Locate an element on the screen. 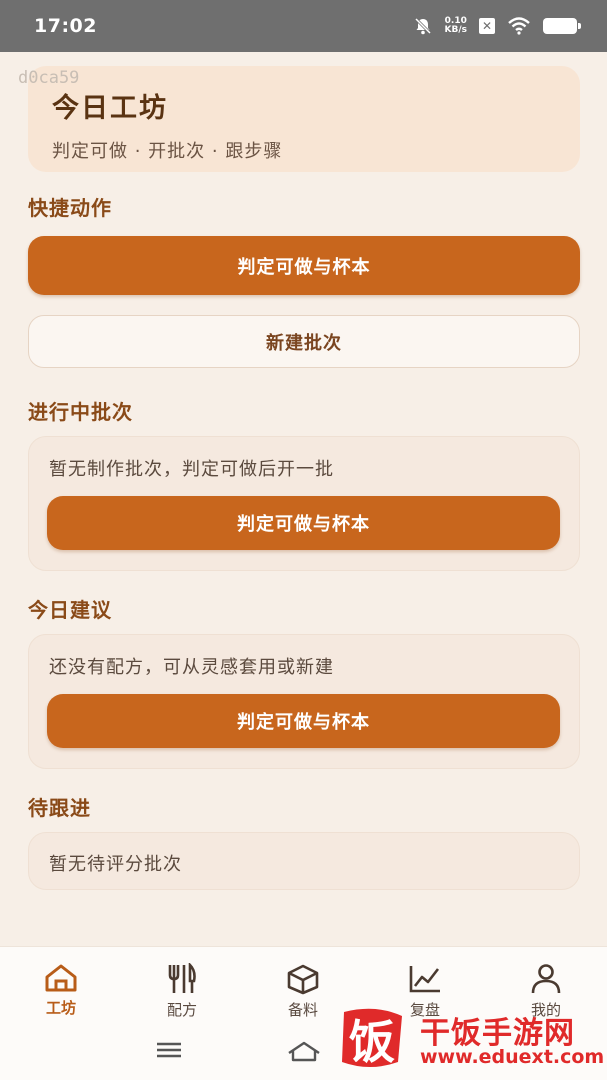 The image size is (607, 1080). home-nav-icon is located at coordinates (304, 1051).